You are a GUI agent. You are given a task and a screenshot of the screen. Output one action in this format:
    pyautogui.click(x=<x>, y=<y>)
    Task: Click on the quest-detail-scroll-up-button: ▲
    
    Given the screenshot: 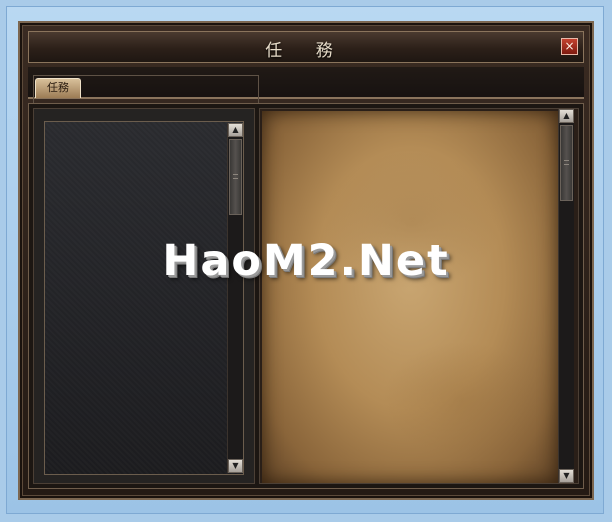 What is the action you would take?
    pyautogui.click(x=566, y=116)
    